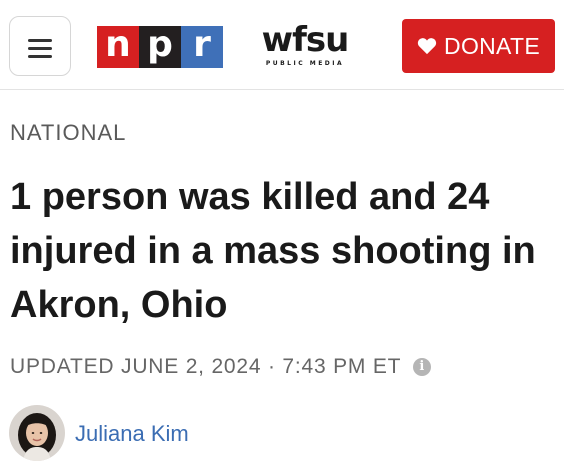  Describe the element at coordinates (202, 47) in the screenshot. I see `npr-logo-r: r` at that location.